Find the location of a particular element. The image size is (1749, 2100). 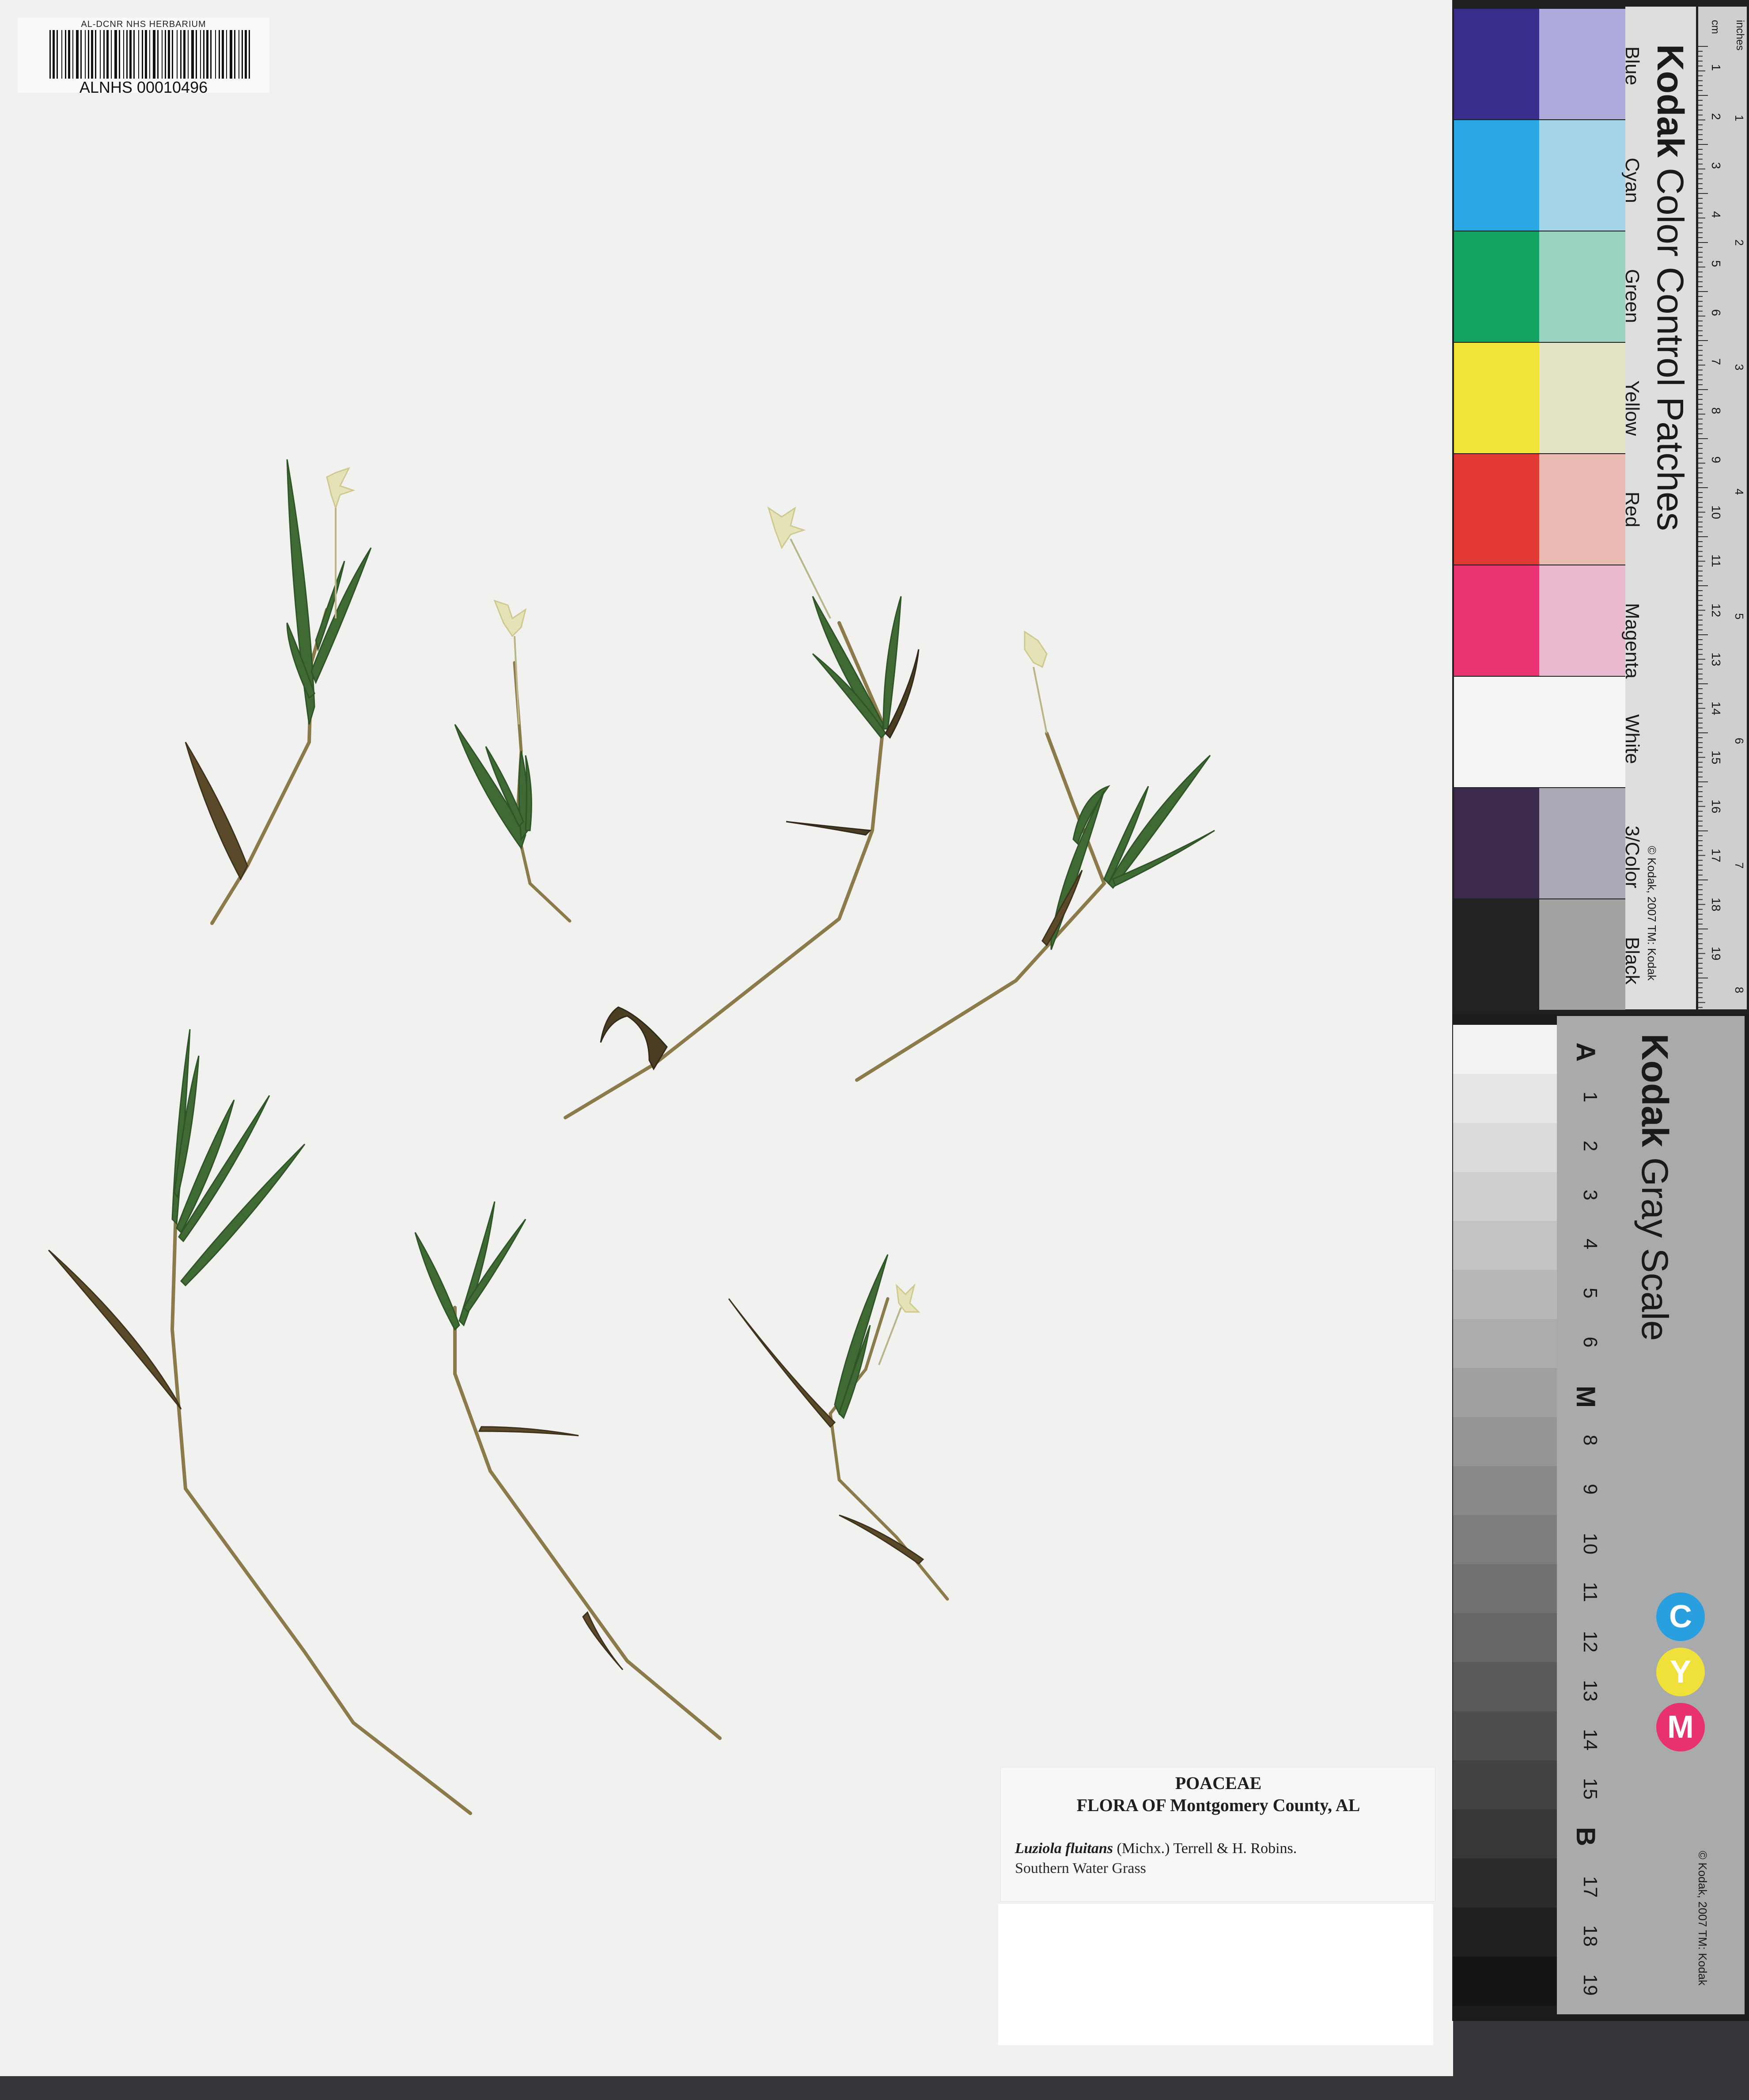

ruler-cm-number: 13 is located at coordinates (1716, 659).